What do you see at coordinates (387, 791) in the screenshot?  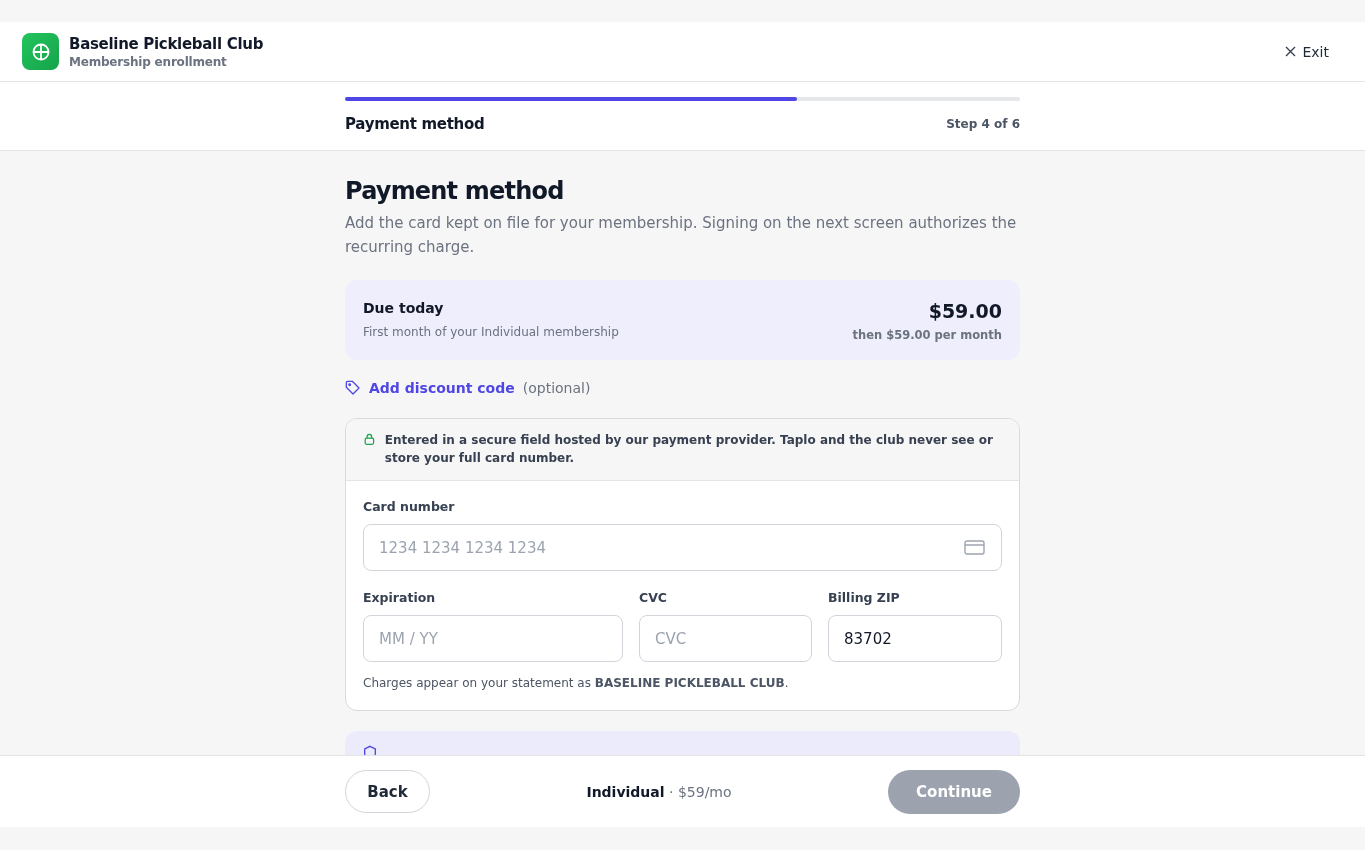 I see `back-button: Back` at bounding box center [387, 791].